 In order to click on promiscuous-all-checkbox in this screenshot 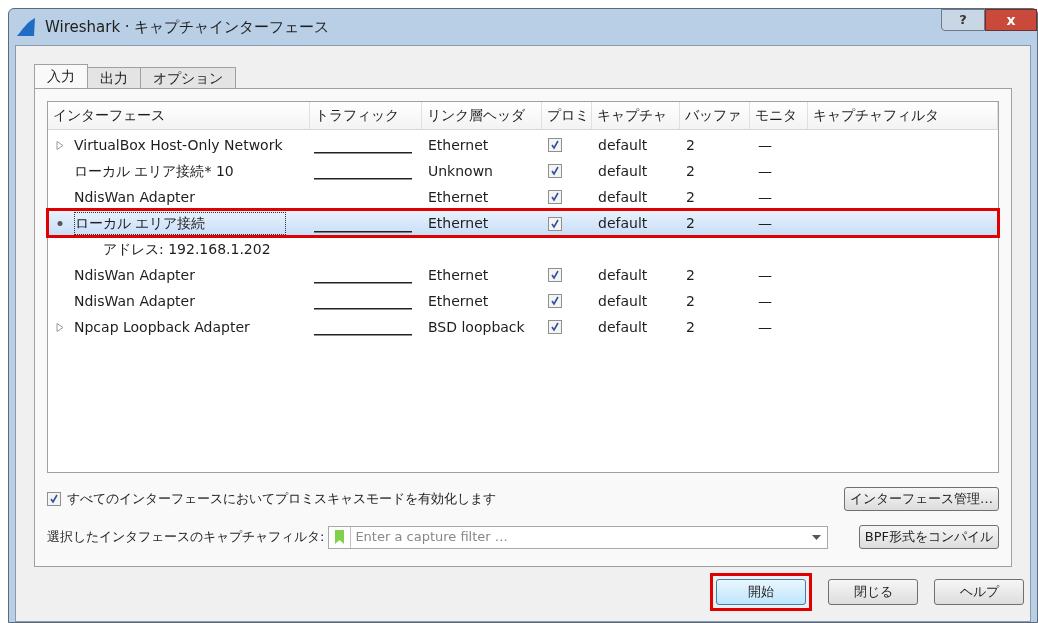, I will do `click(54, 499)`.